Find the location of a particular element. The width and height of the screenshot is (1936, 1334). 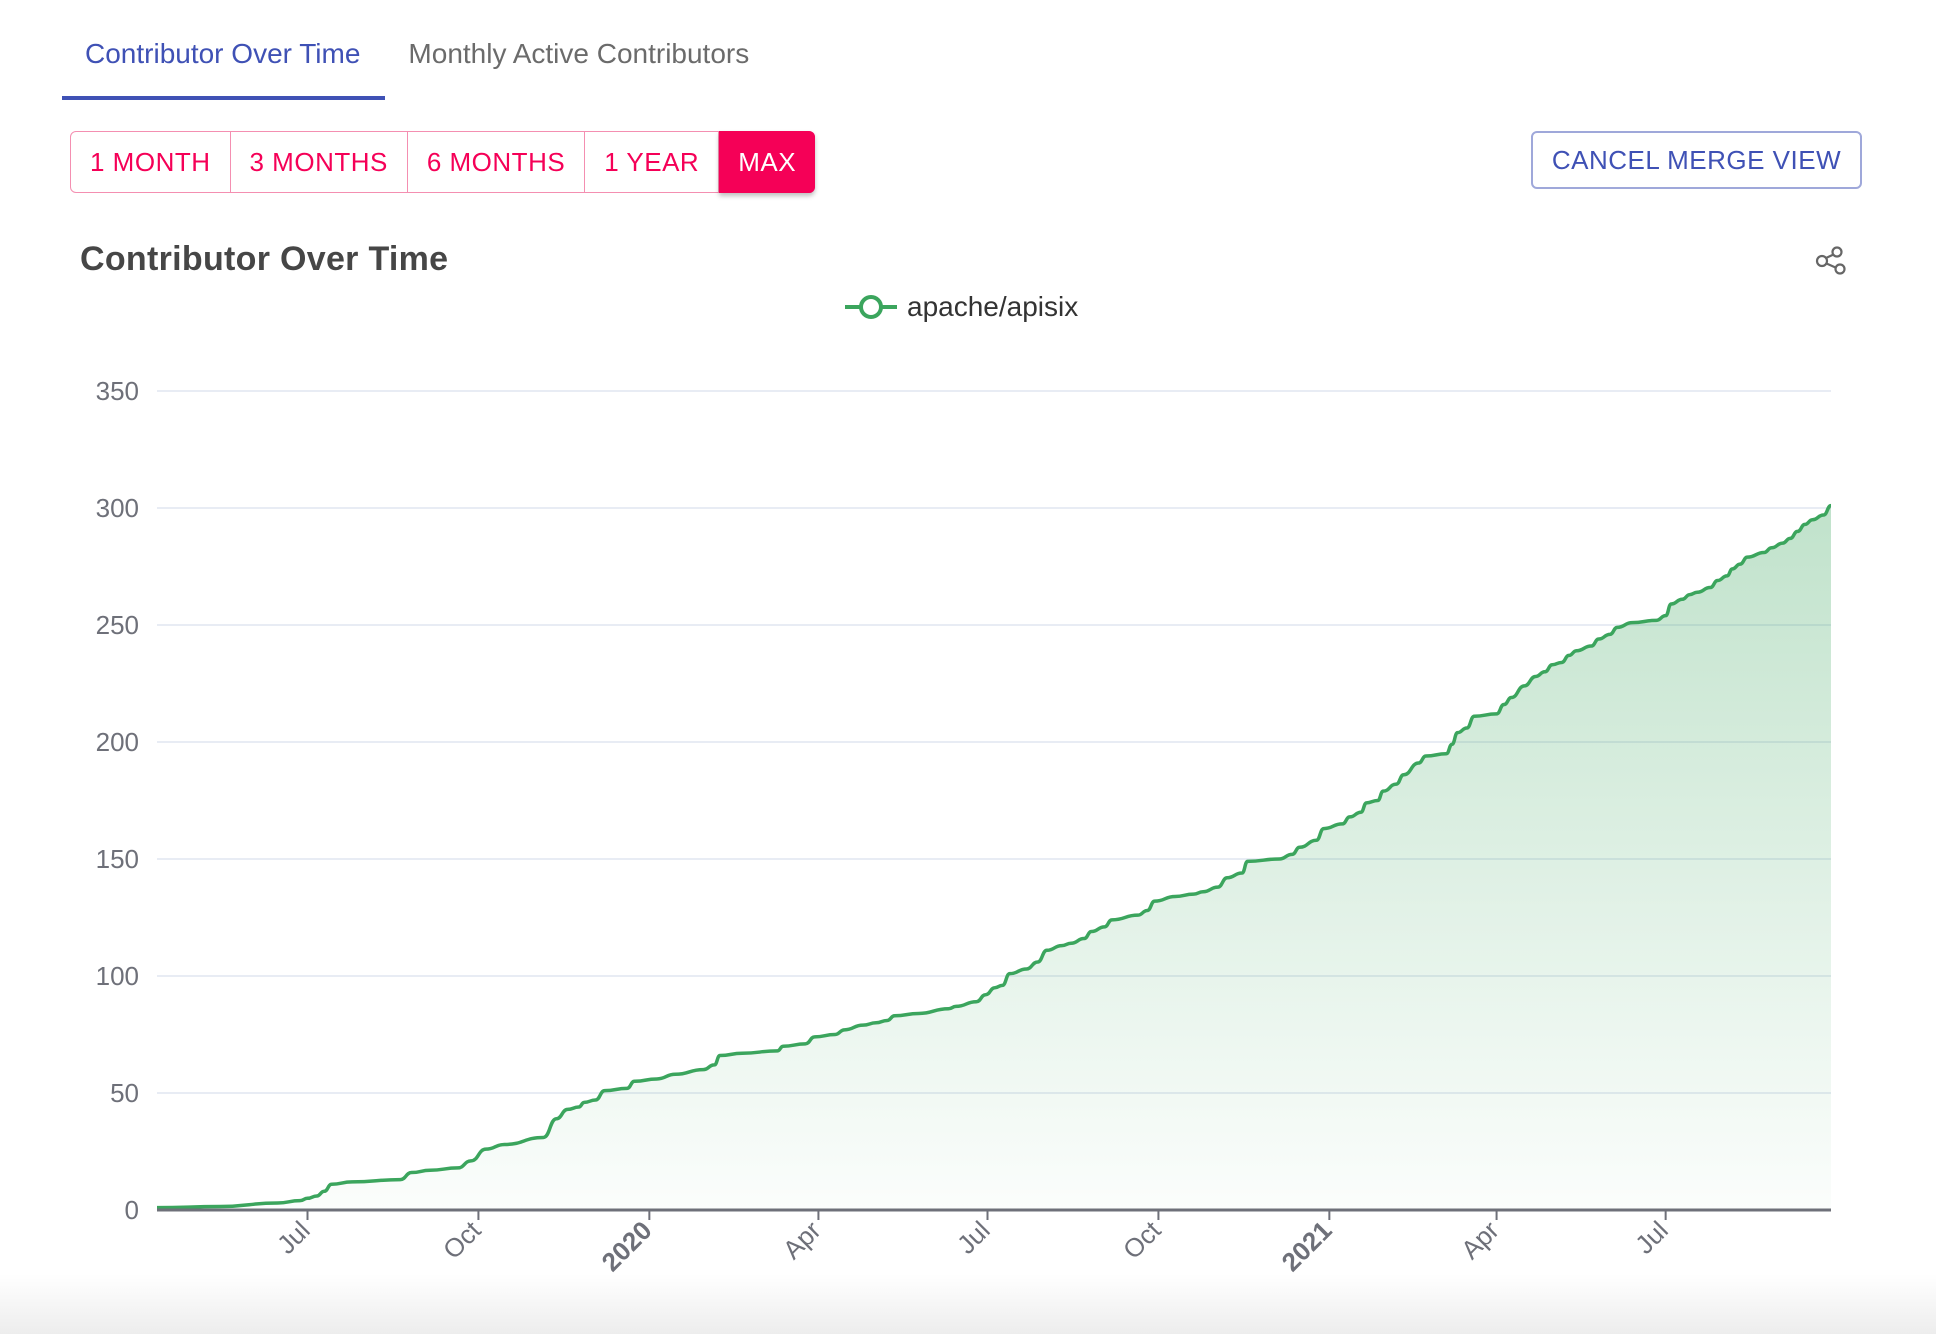

y-tick-label: 250 is located at coordinates (117, 625).